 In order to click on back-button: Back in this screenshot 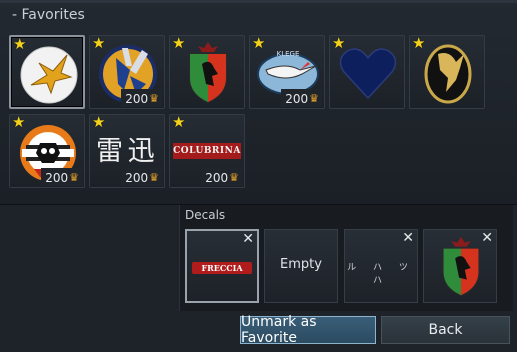, I will do `click(445, 330)`.